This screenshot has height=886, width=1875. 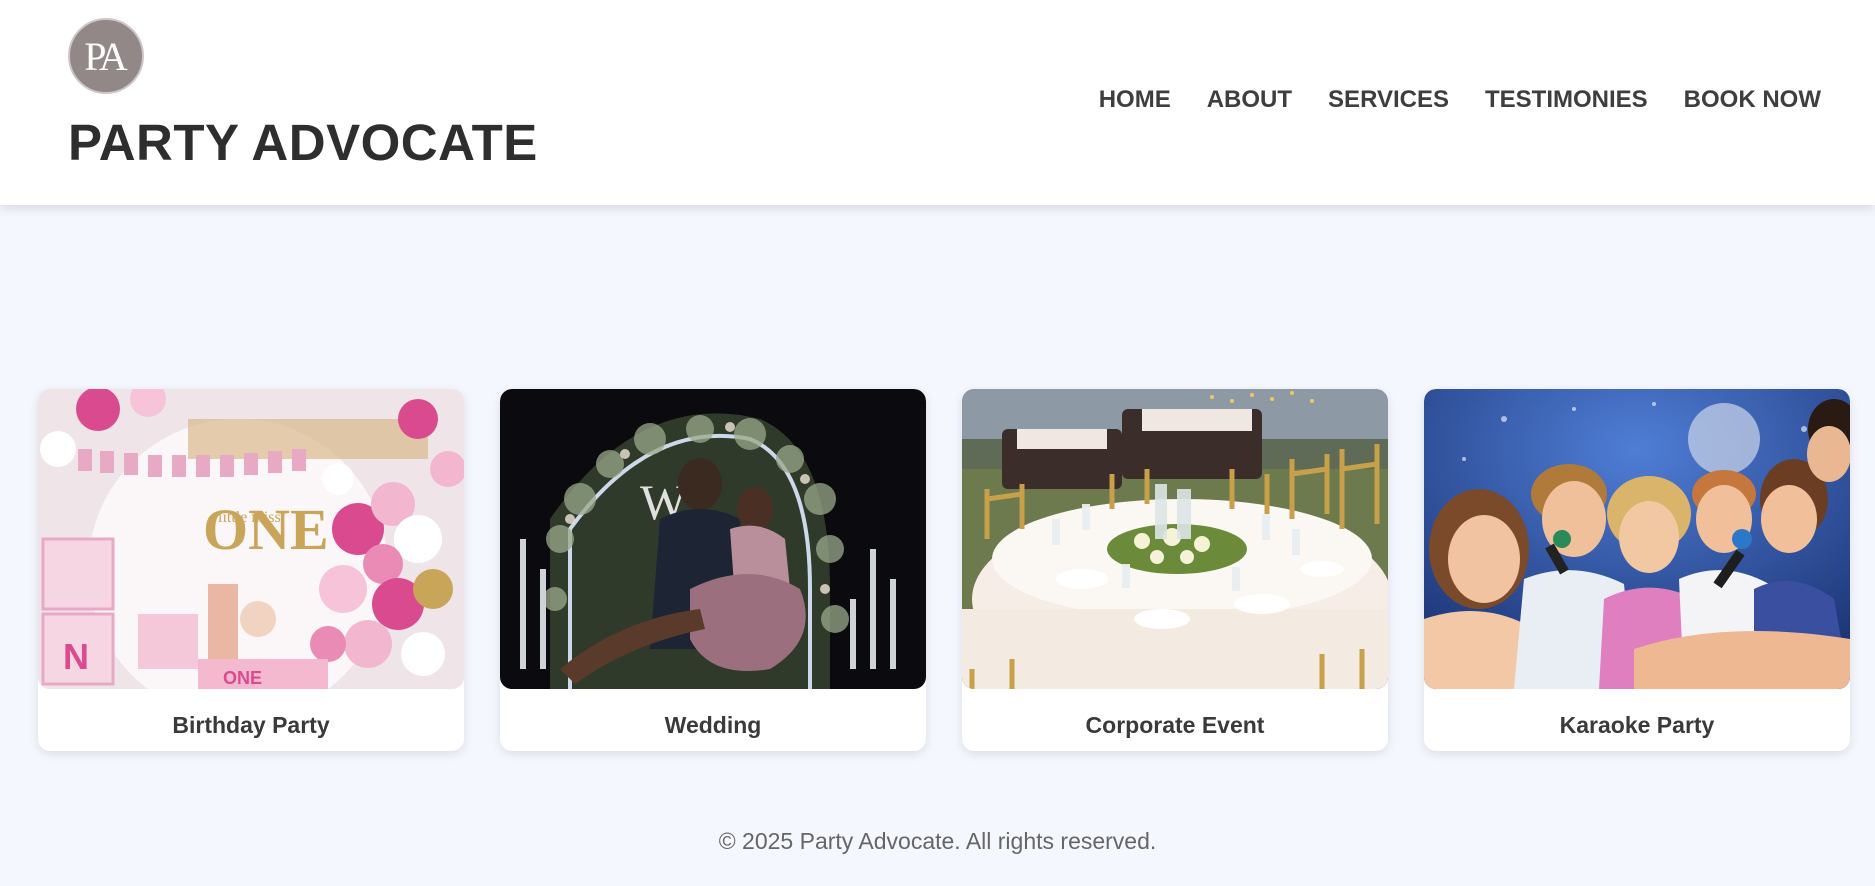 I want to click on birthday-photo: ONE little miss N ONE, so click(x=251, y=539).